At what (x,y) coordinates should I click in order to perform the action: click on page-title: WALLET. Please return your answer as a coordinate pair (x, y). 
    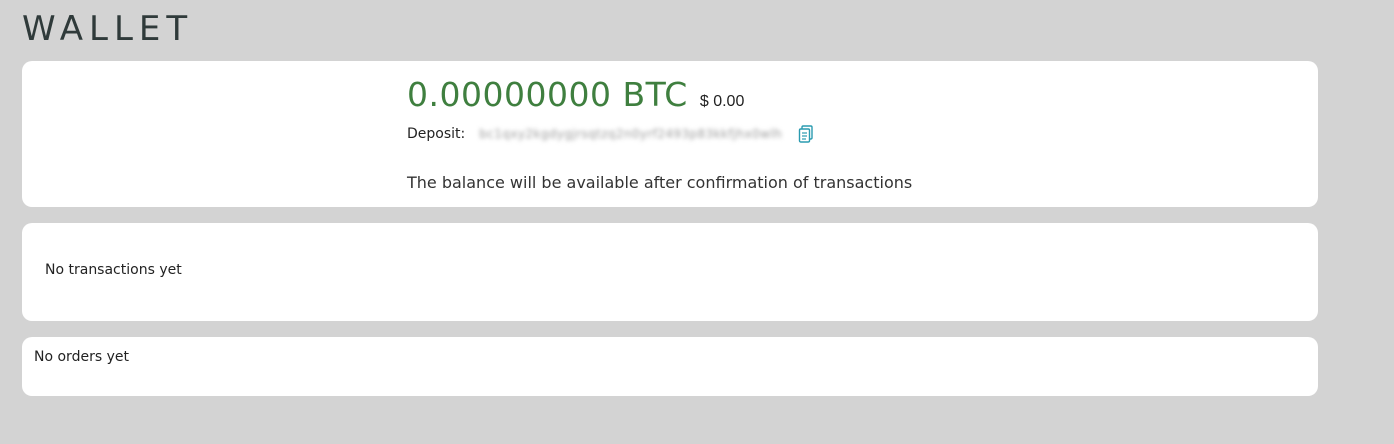
    Looking at the image, I should click on (108, 29).